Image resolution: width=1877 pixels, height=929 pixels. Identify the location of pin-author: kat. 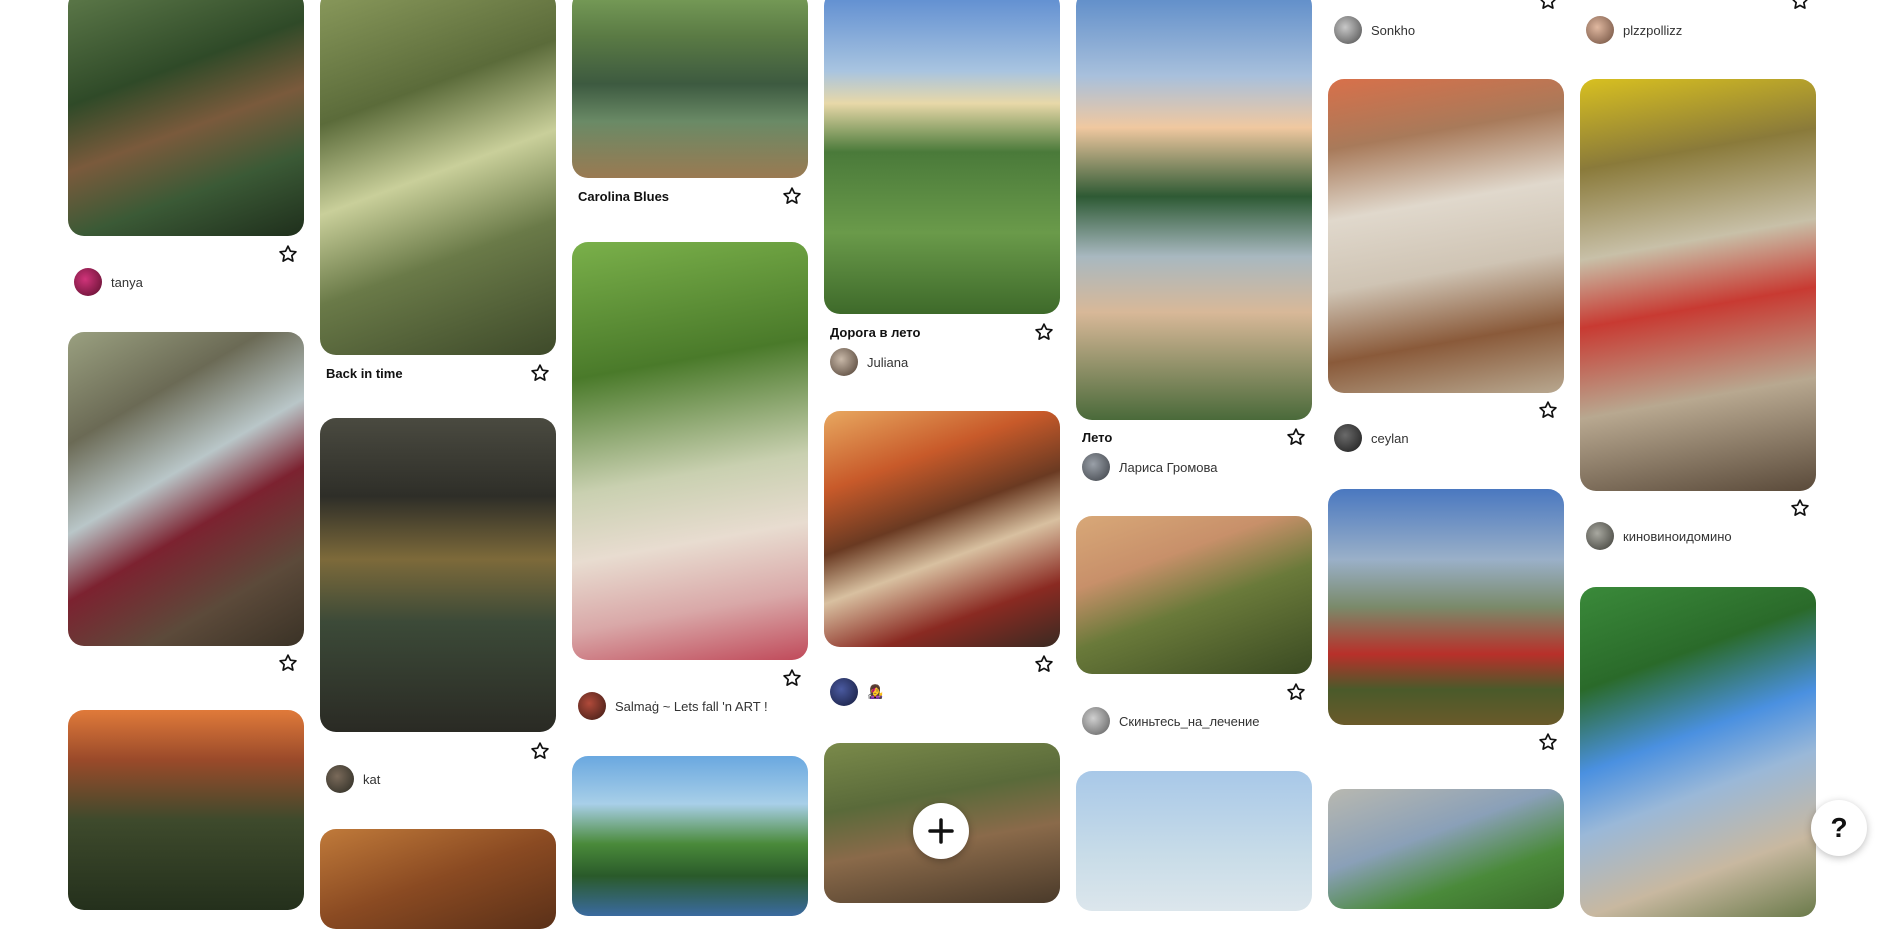
(353, 779).